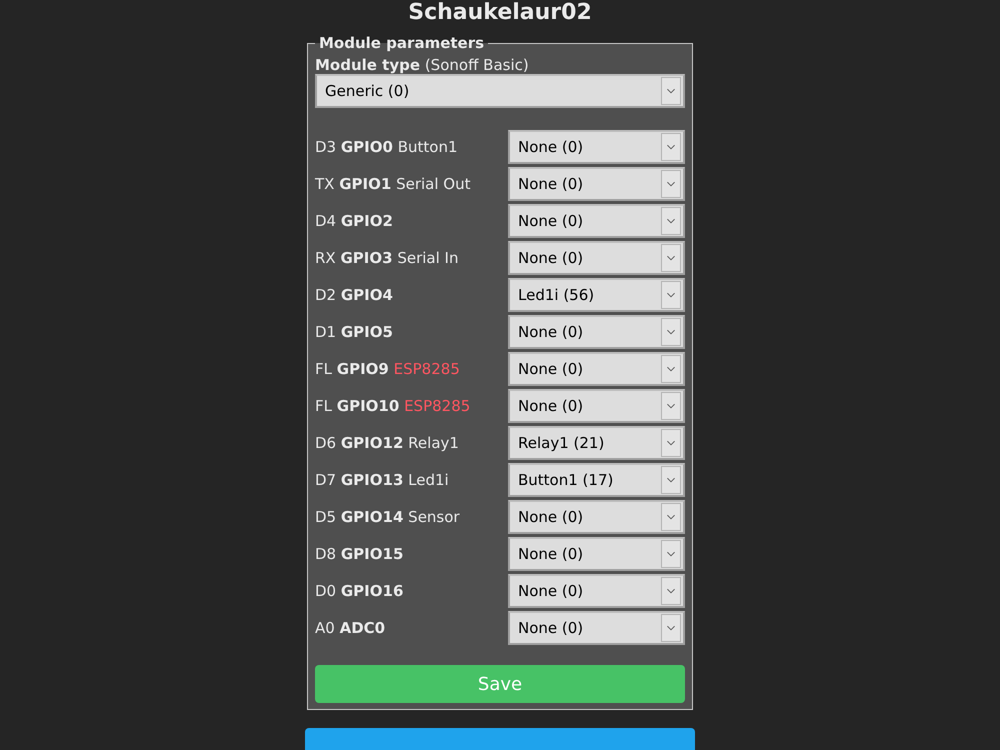 The image size is (1000, 750). I want to click on module-type-label: Module type (Sonoff Basic), so click(422, 65).